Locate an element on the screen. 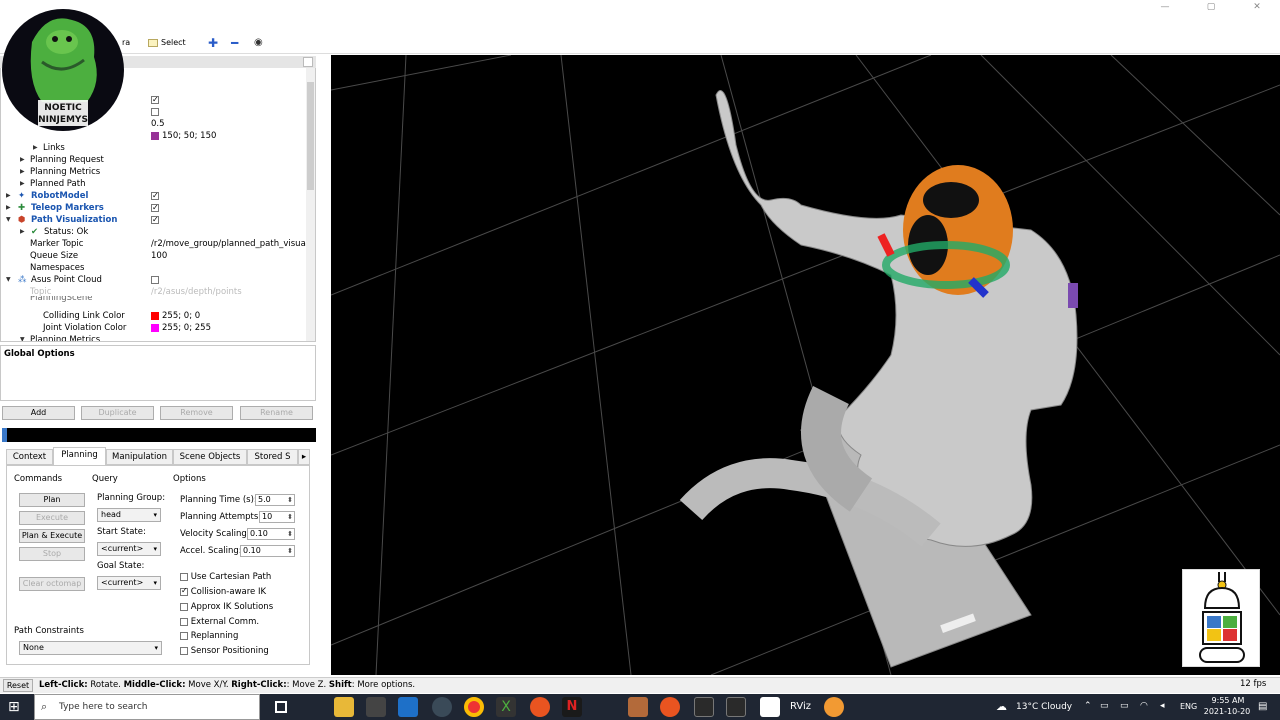  asus-checkbox is located at coordinates (155, 279).